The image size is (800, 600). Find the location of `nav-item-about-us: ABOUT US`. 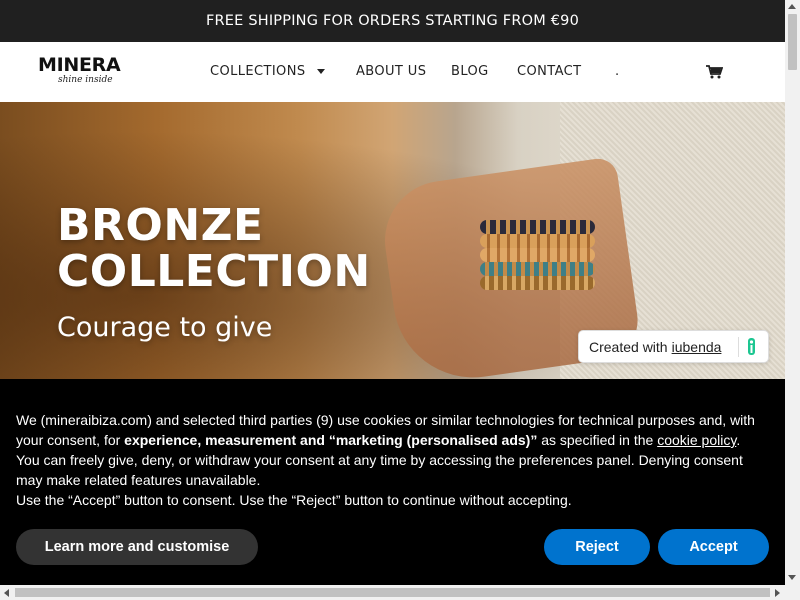

nav-item-about-us: ABOUT US is located at coordinates (391, 71).